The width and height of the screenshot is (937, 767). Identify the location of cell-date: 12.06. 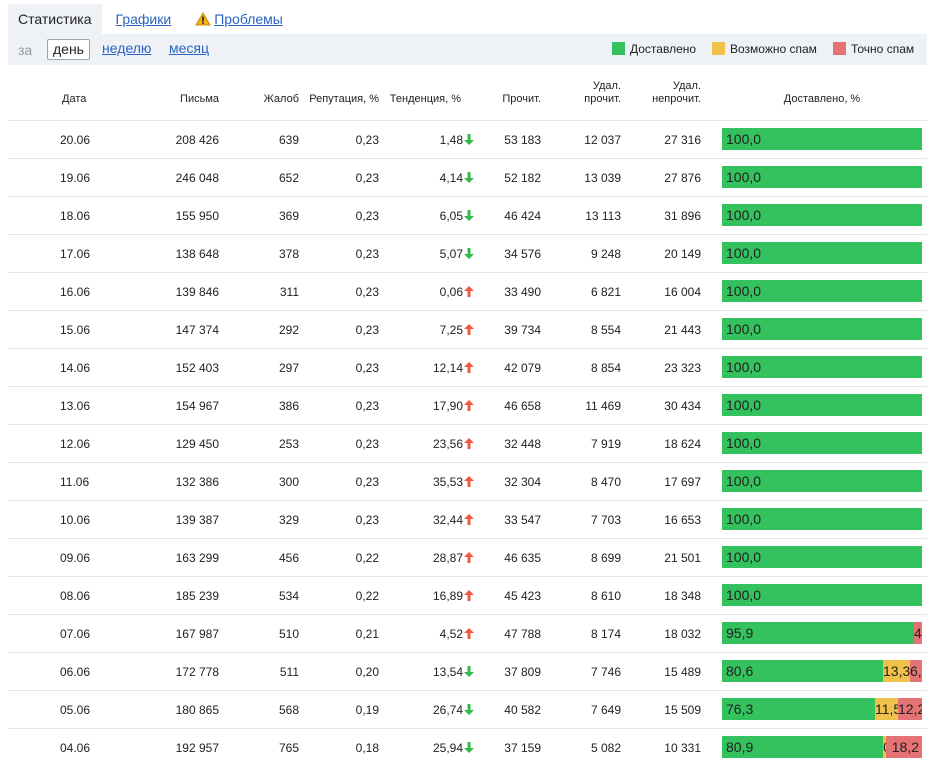
(75, 444).